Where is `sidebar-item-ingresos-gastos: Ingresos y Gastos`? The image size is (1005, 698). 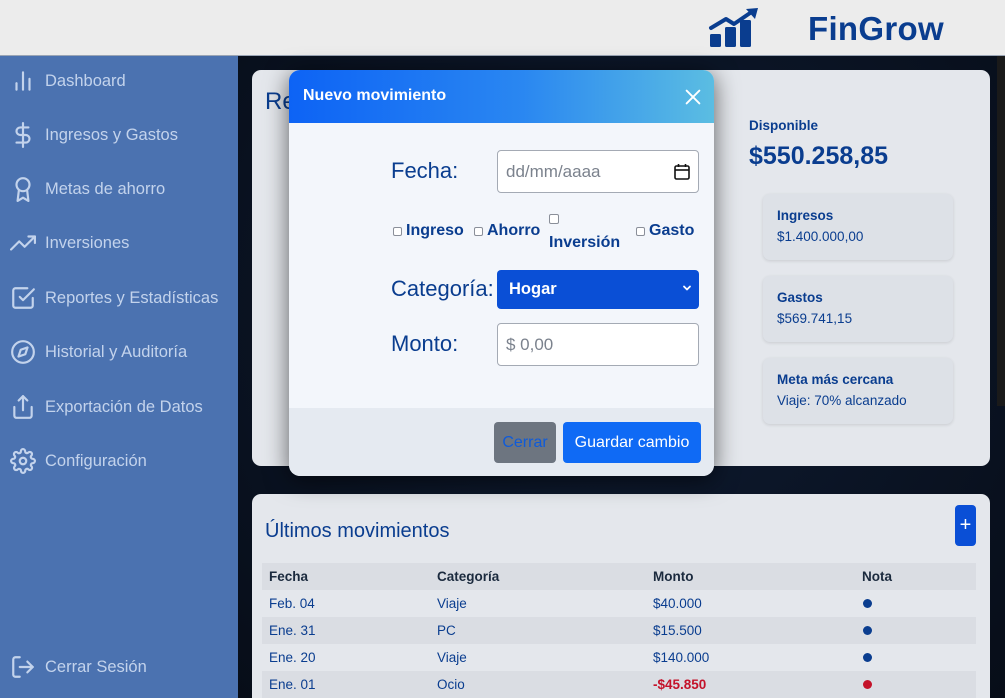
sidebar-item-ingresos-gastos: Ingresos y Gastos is located at coordinates (94, 135).